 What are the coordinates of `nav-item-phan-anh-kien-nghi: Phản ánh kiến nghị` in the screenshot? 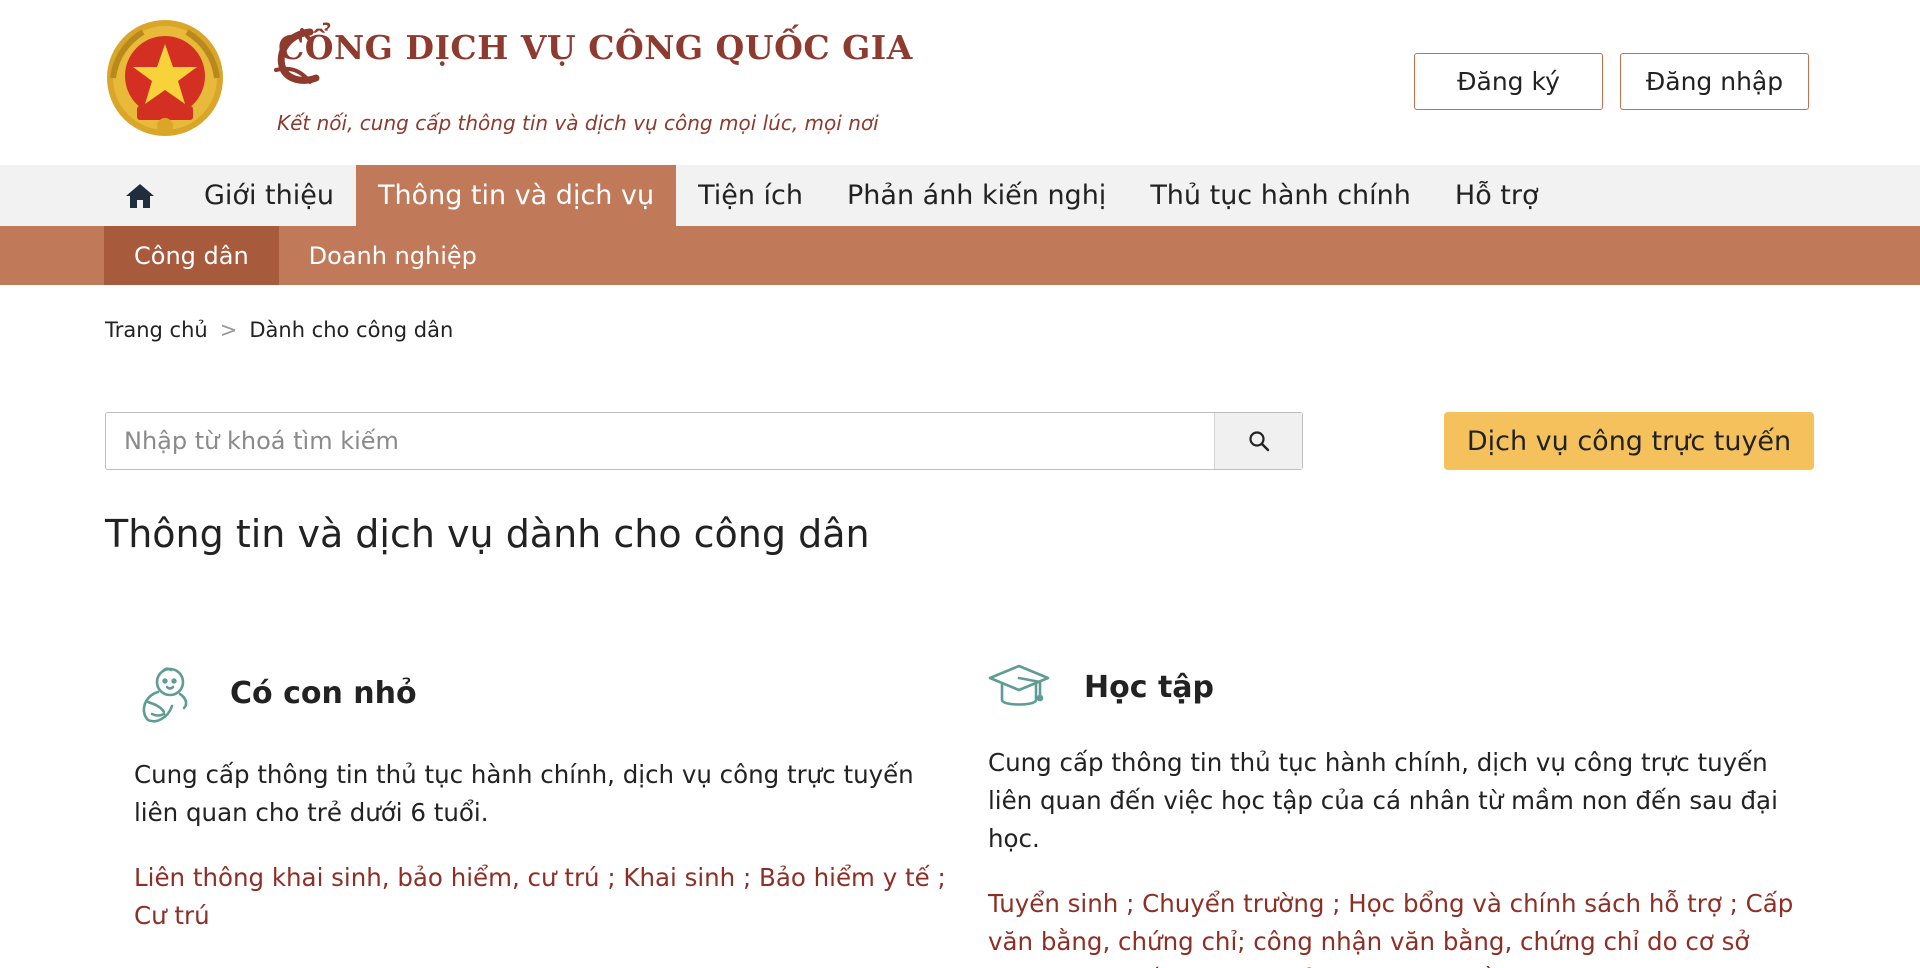 It's located at (976, 195).